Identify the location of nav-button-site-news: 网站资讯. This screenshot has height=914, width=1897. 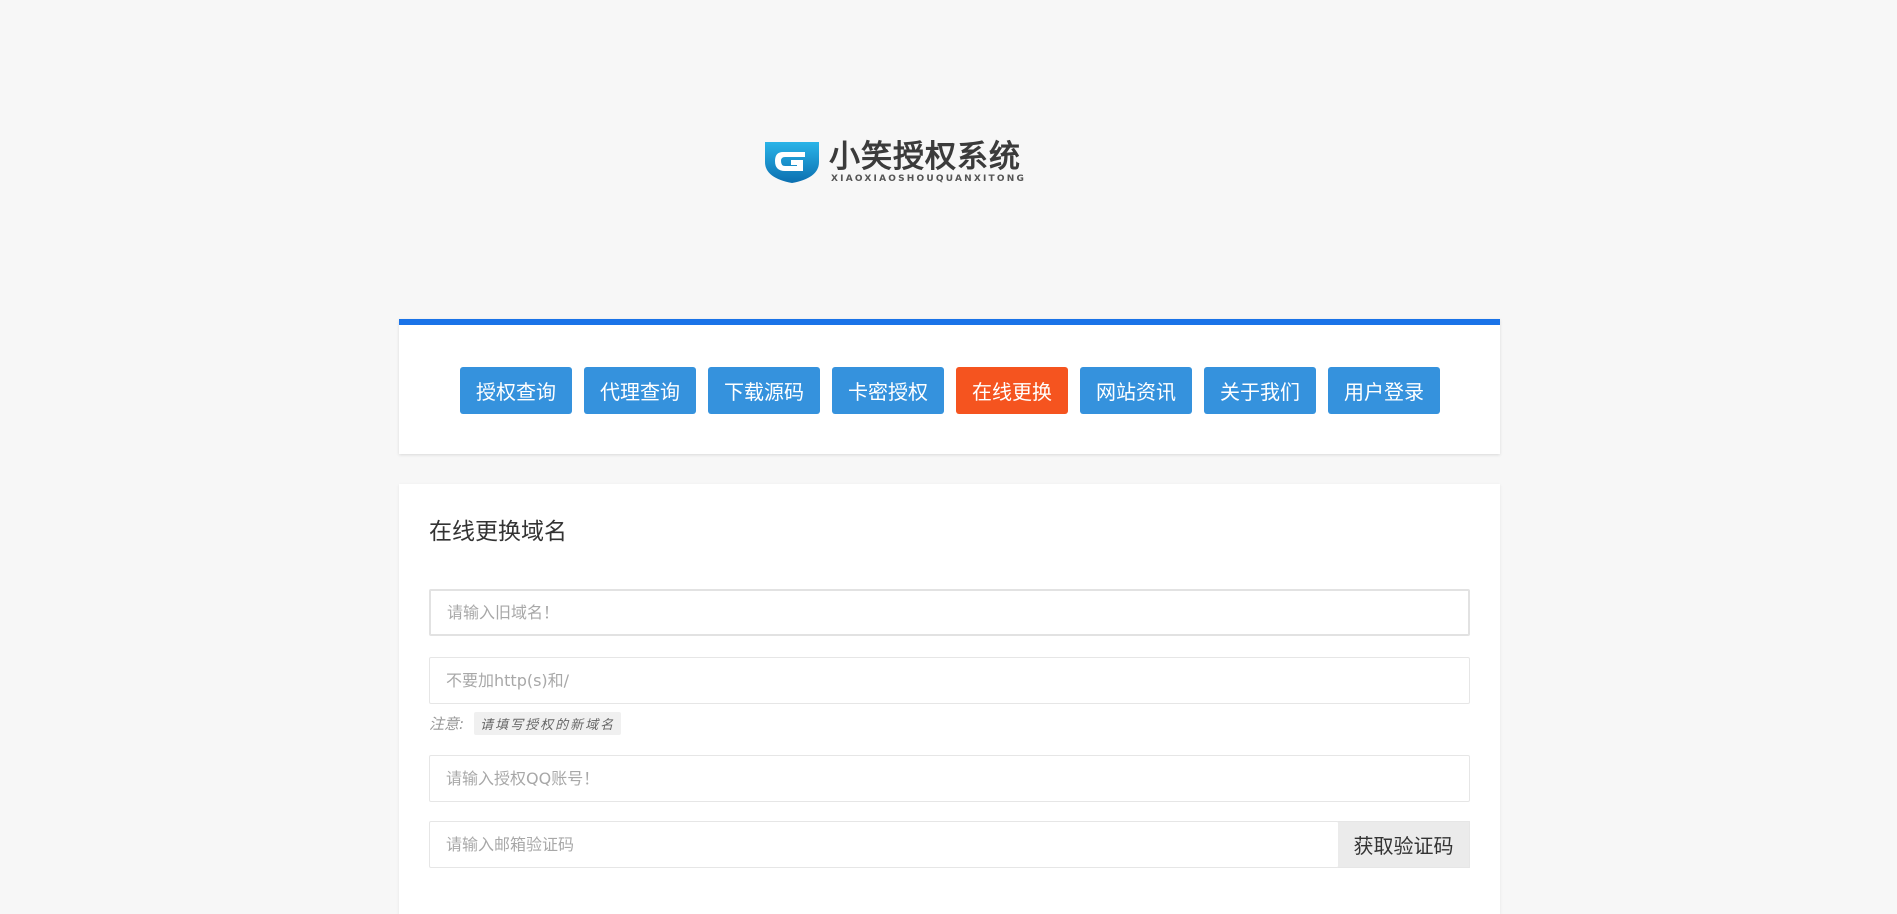
(1136, 390).